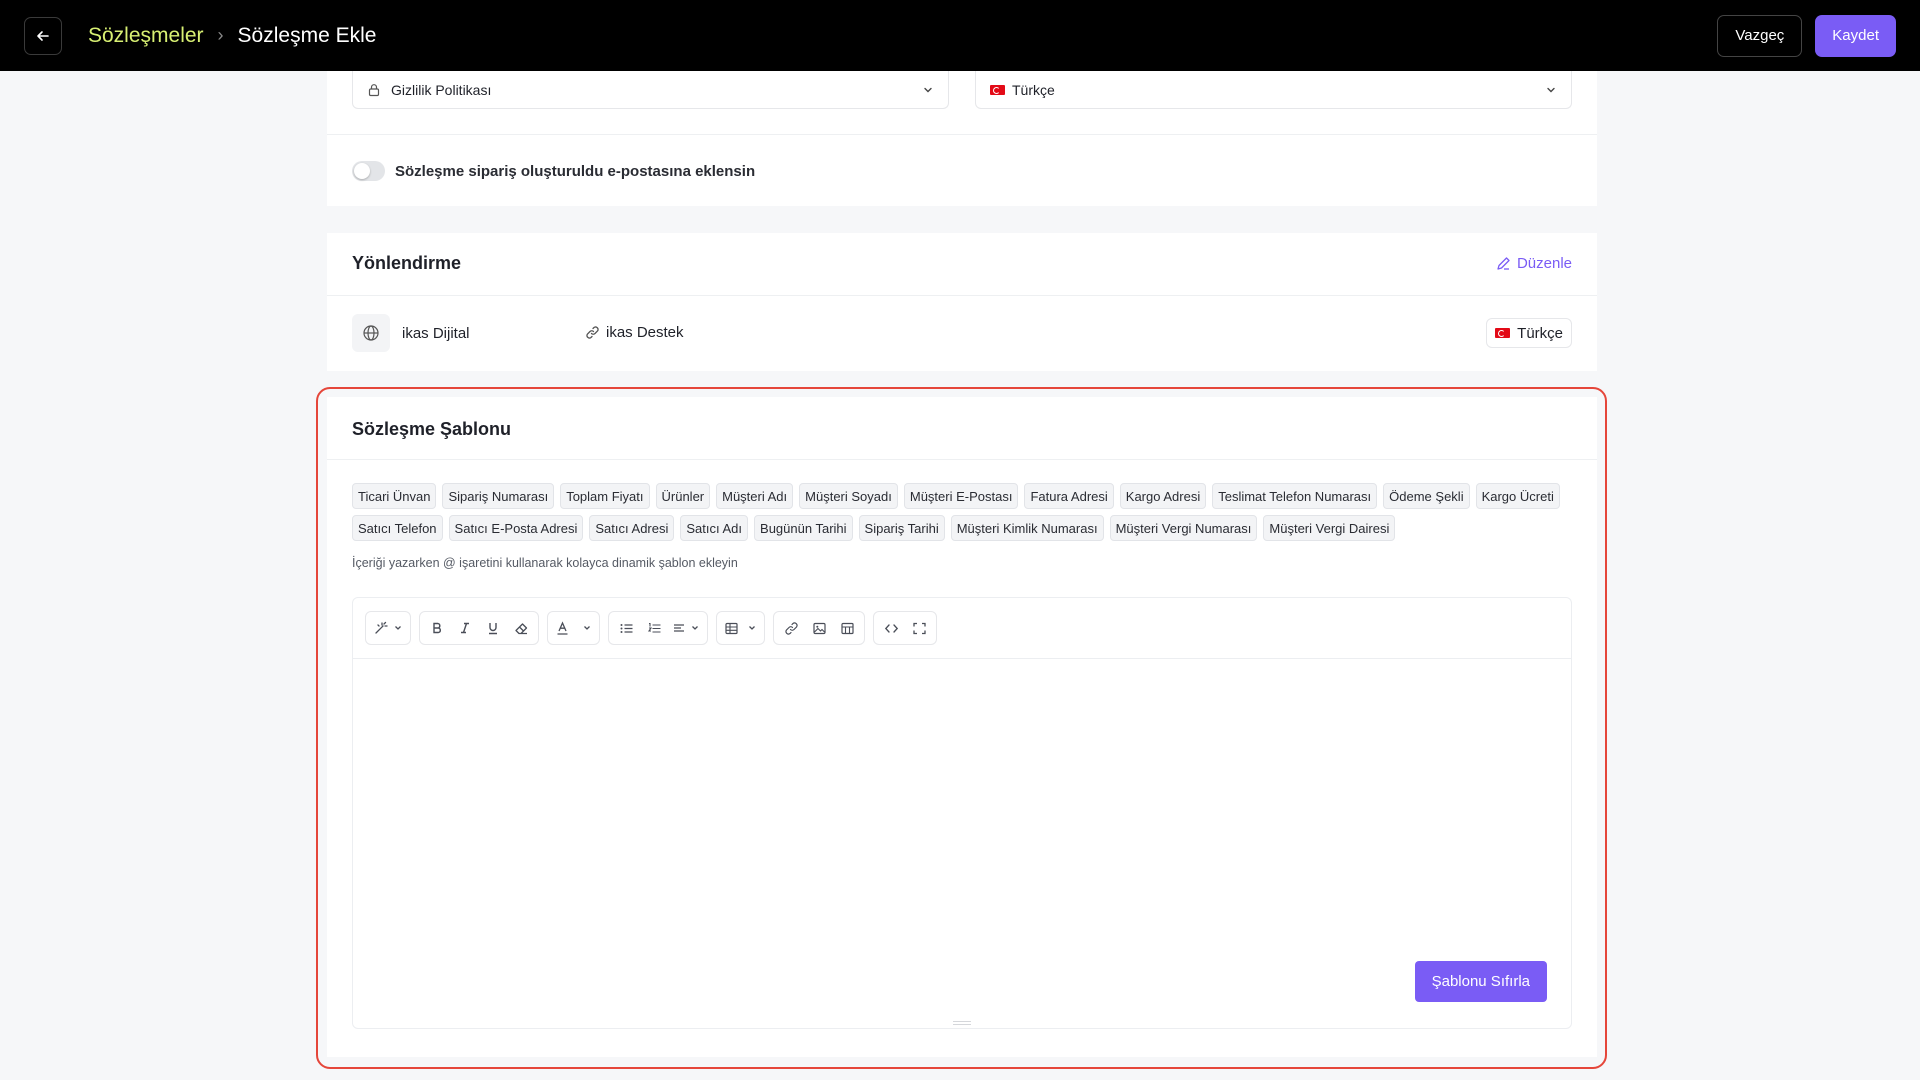 This screenshot has width=1920, height=1080. I want to click on template-variable-tag: Ticari Ünvan, so click(394, 496).